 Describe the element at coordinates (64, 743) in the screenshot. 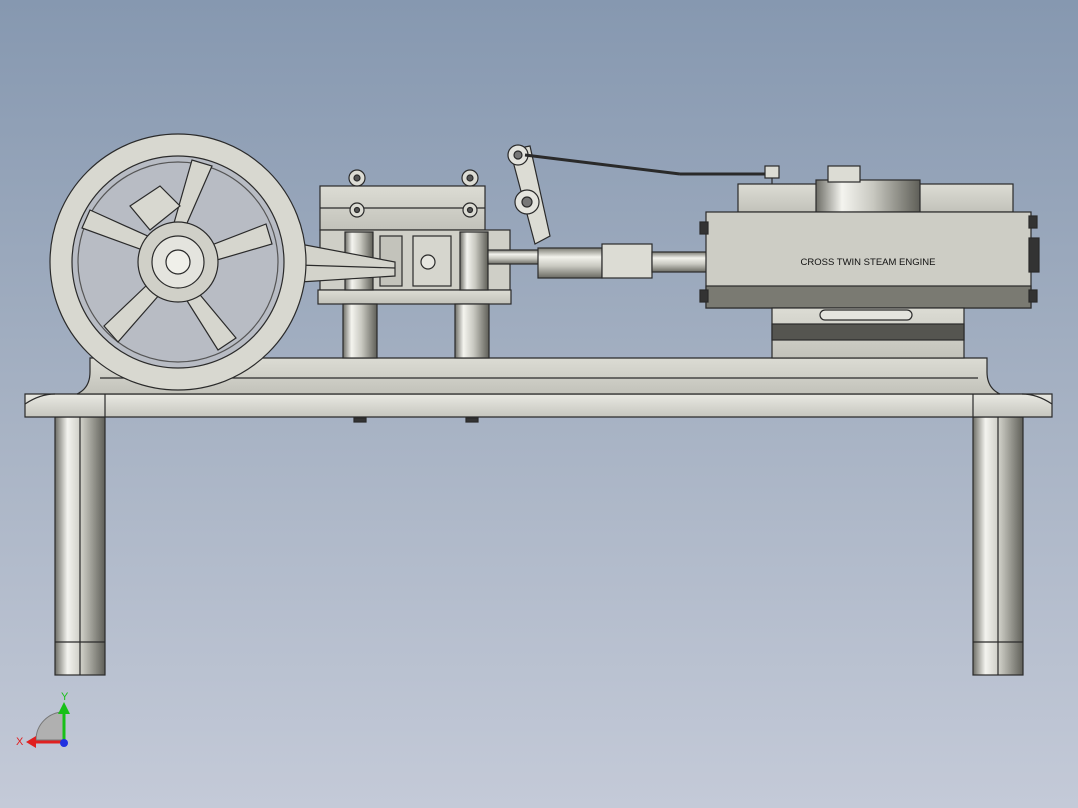

I see `z-axis-dot` at that location.